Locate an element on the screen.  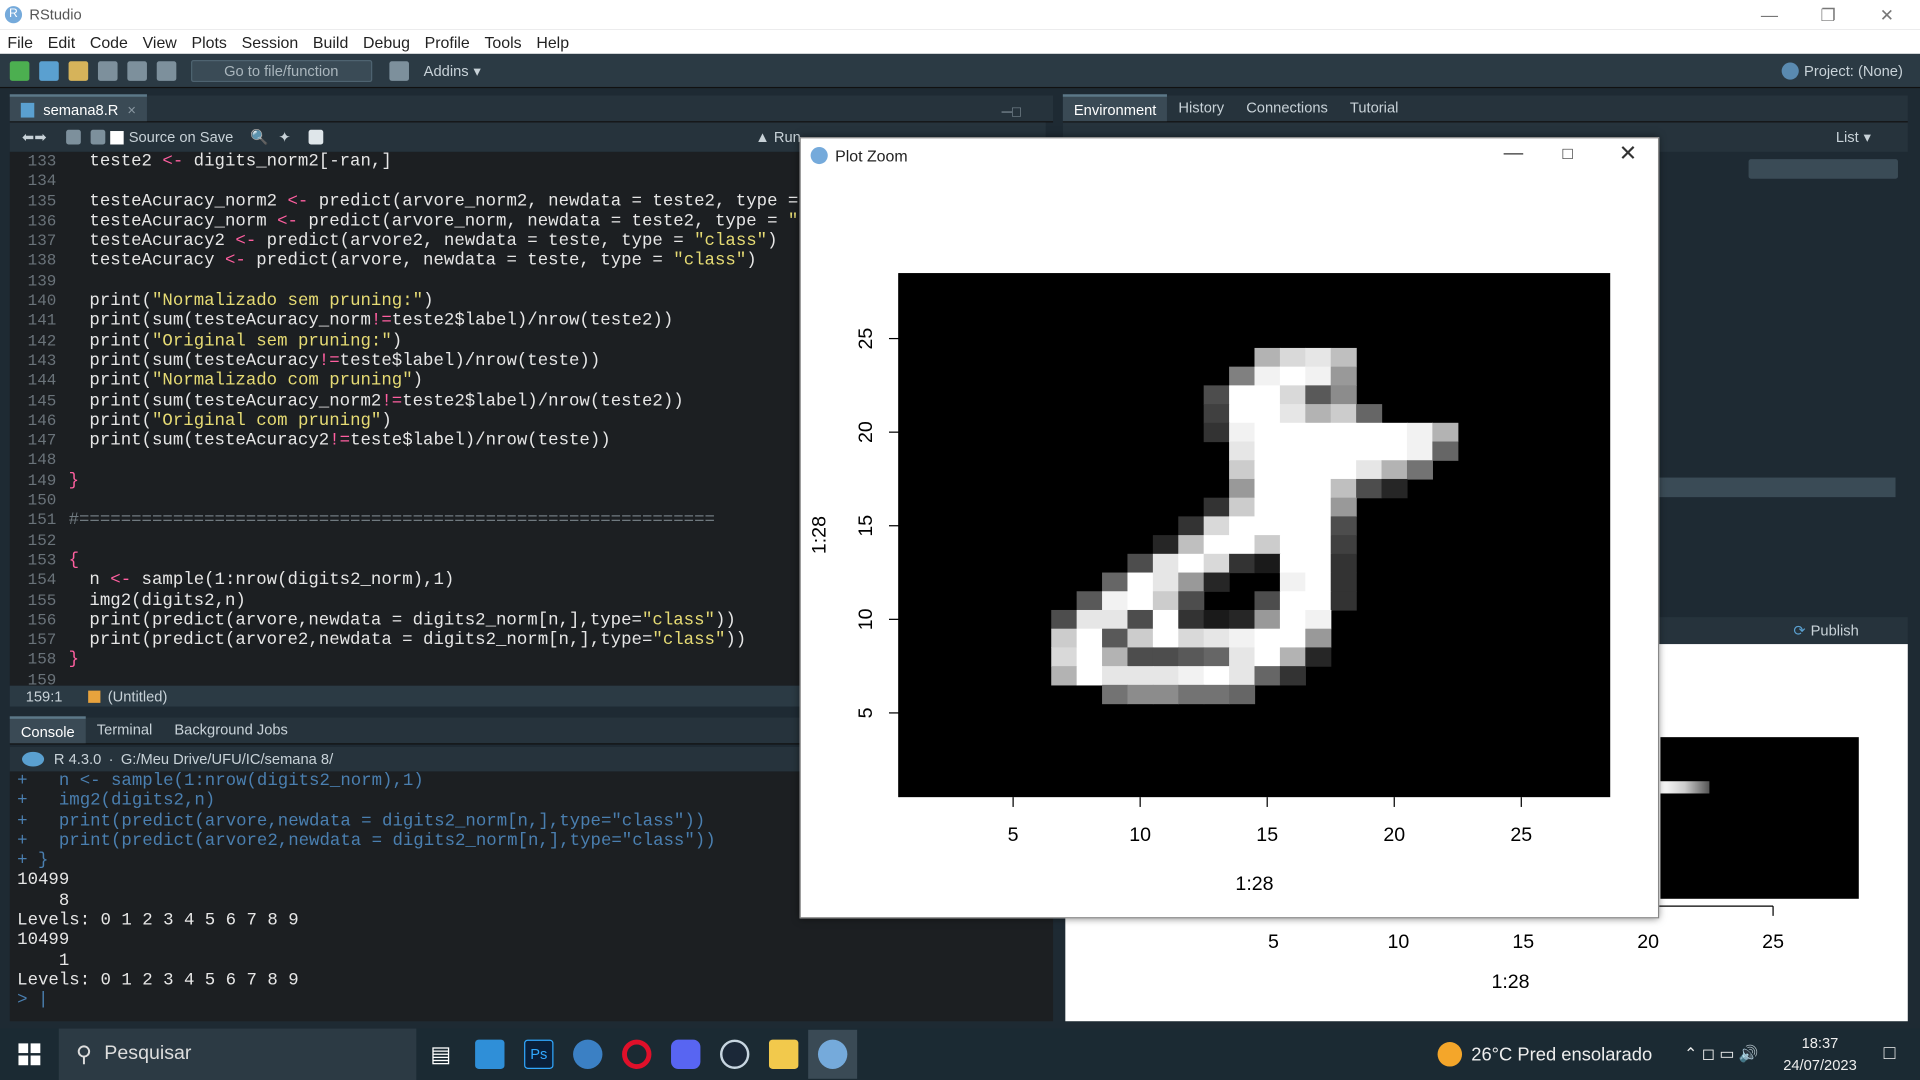
restore-button: ❐ is located at coordinates (1828, 14).